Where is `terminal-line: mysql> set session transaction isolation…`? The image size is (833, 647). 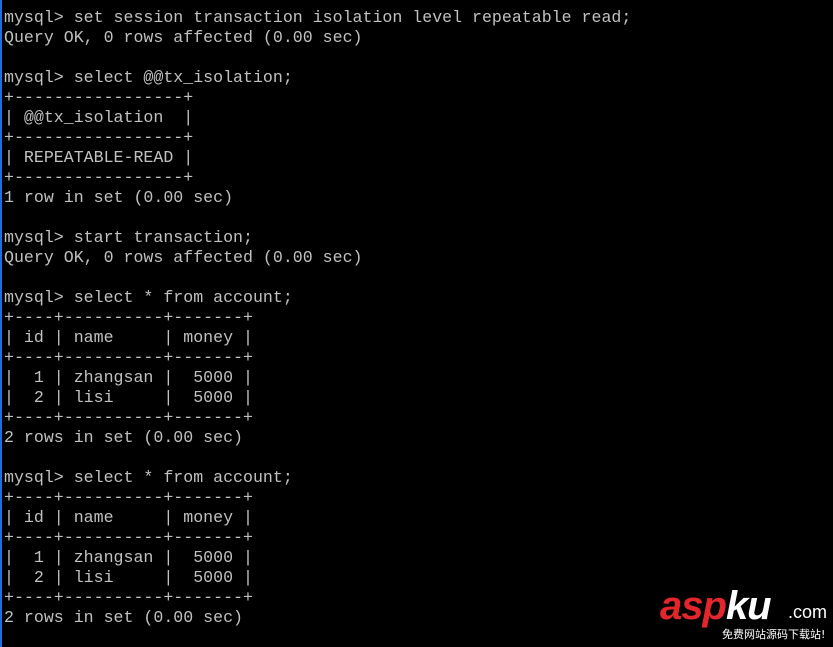 terminal-line: mysql> set session transaction isolation… is located at coordinates (318, 17).